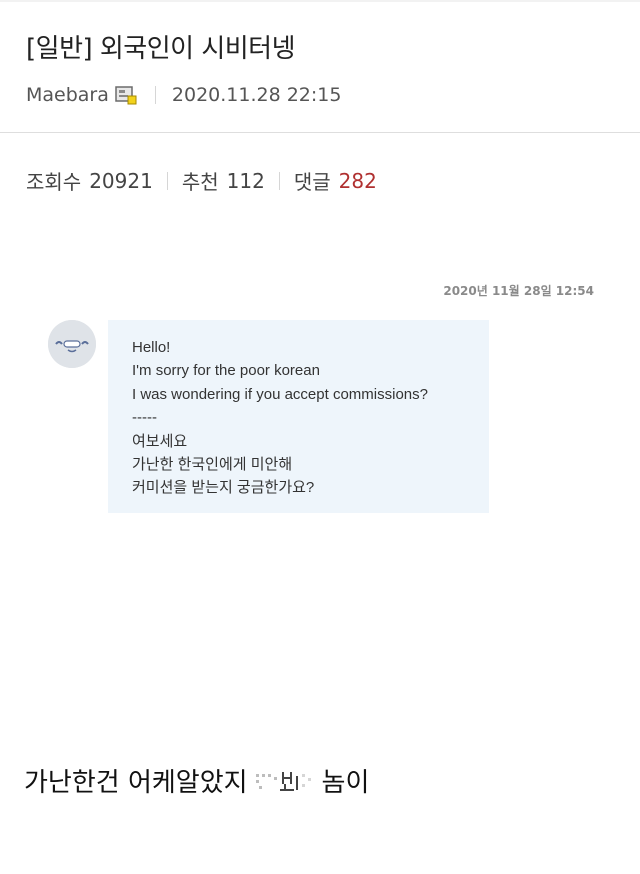 The image size is (640, 874). What do you see at coordinates (345, 783) in the screenshot?
I see `caption-text-after: 놈이` at bounding box center [345, 783].